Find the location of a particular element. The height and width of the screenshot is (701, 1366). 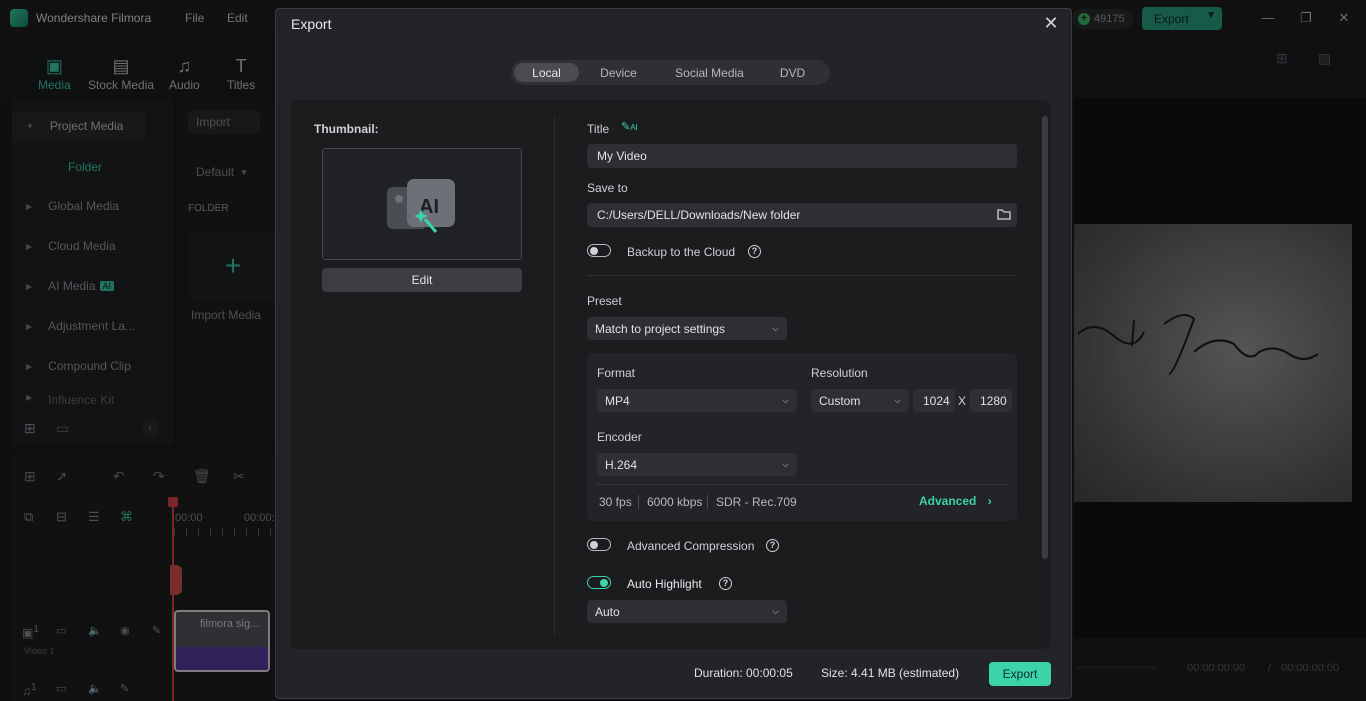

format-divider is located at coordinates (802, 484).